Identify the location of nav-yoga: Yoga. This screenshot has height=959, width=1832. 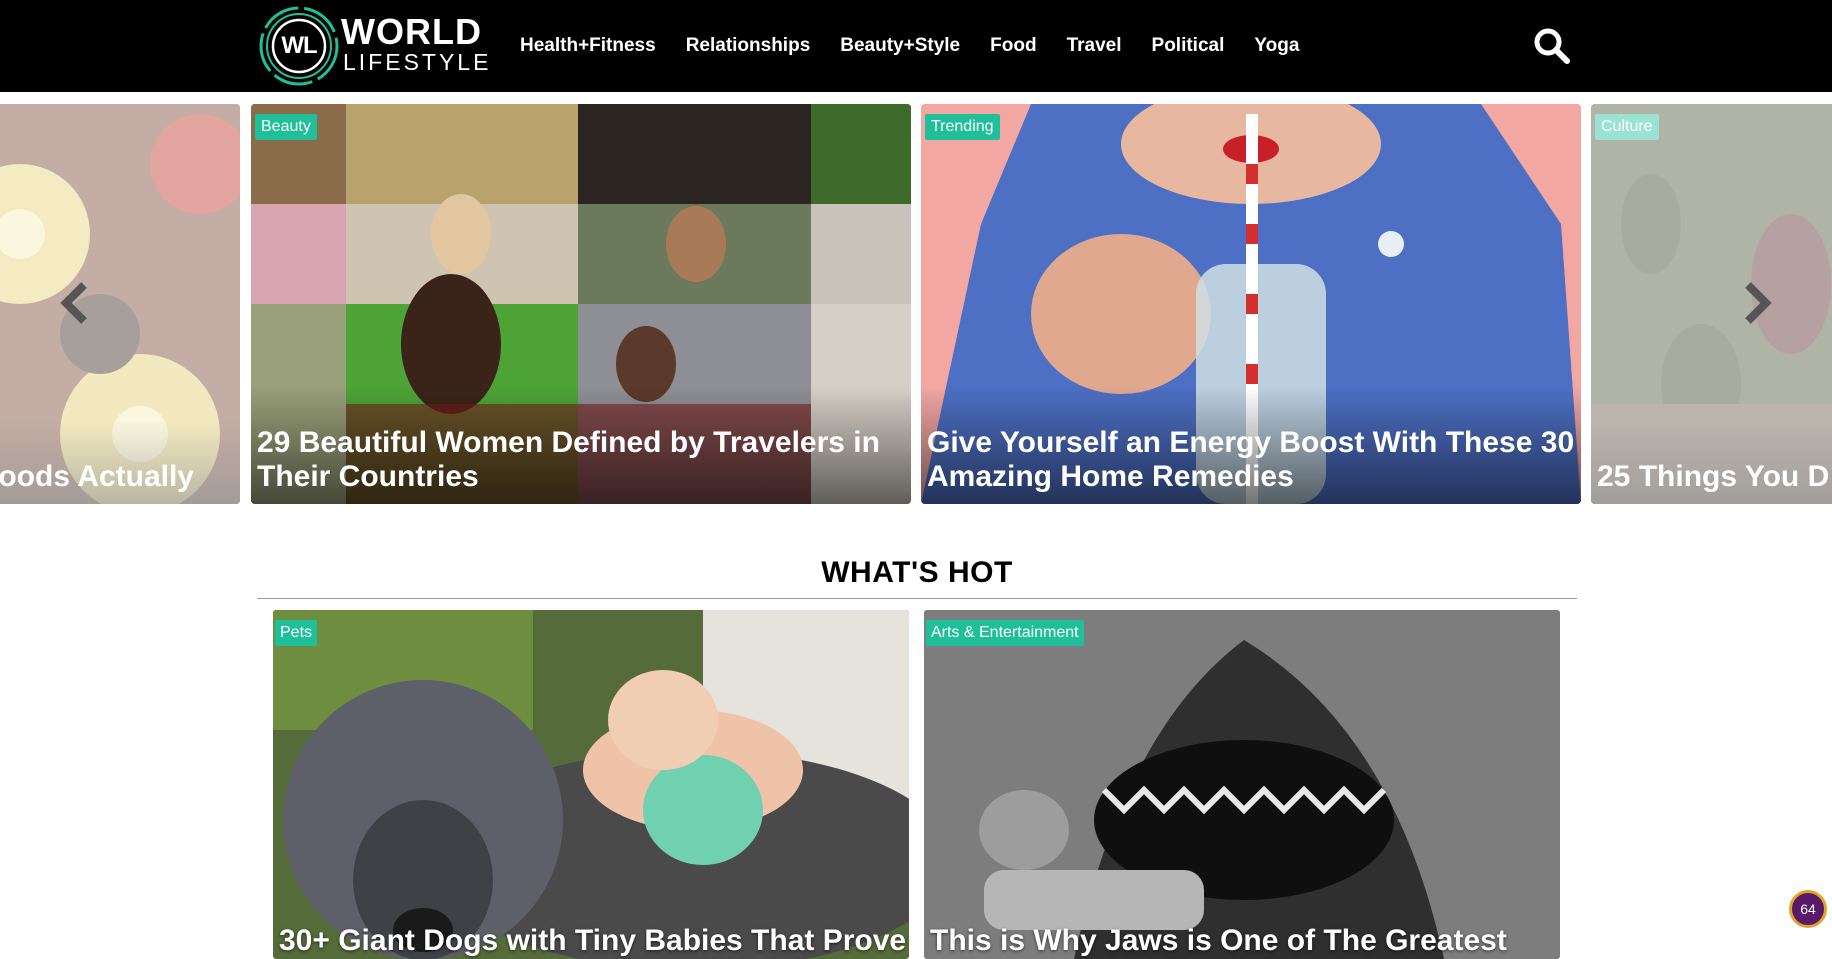
(1276, 46).